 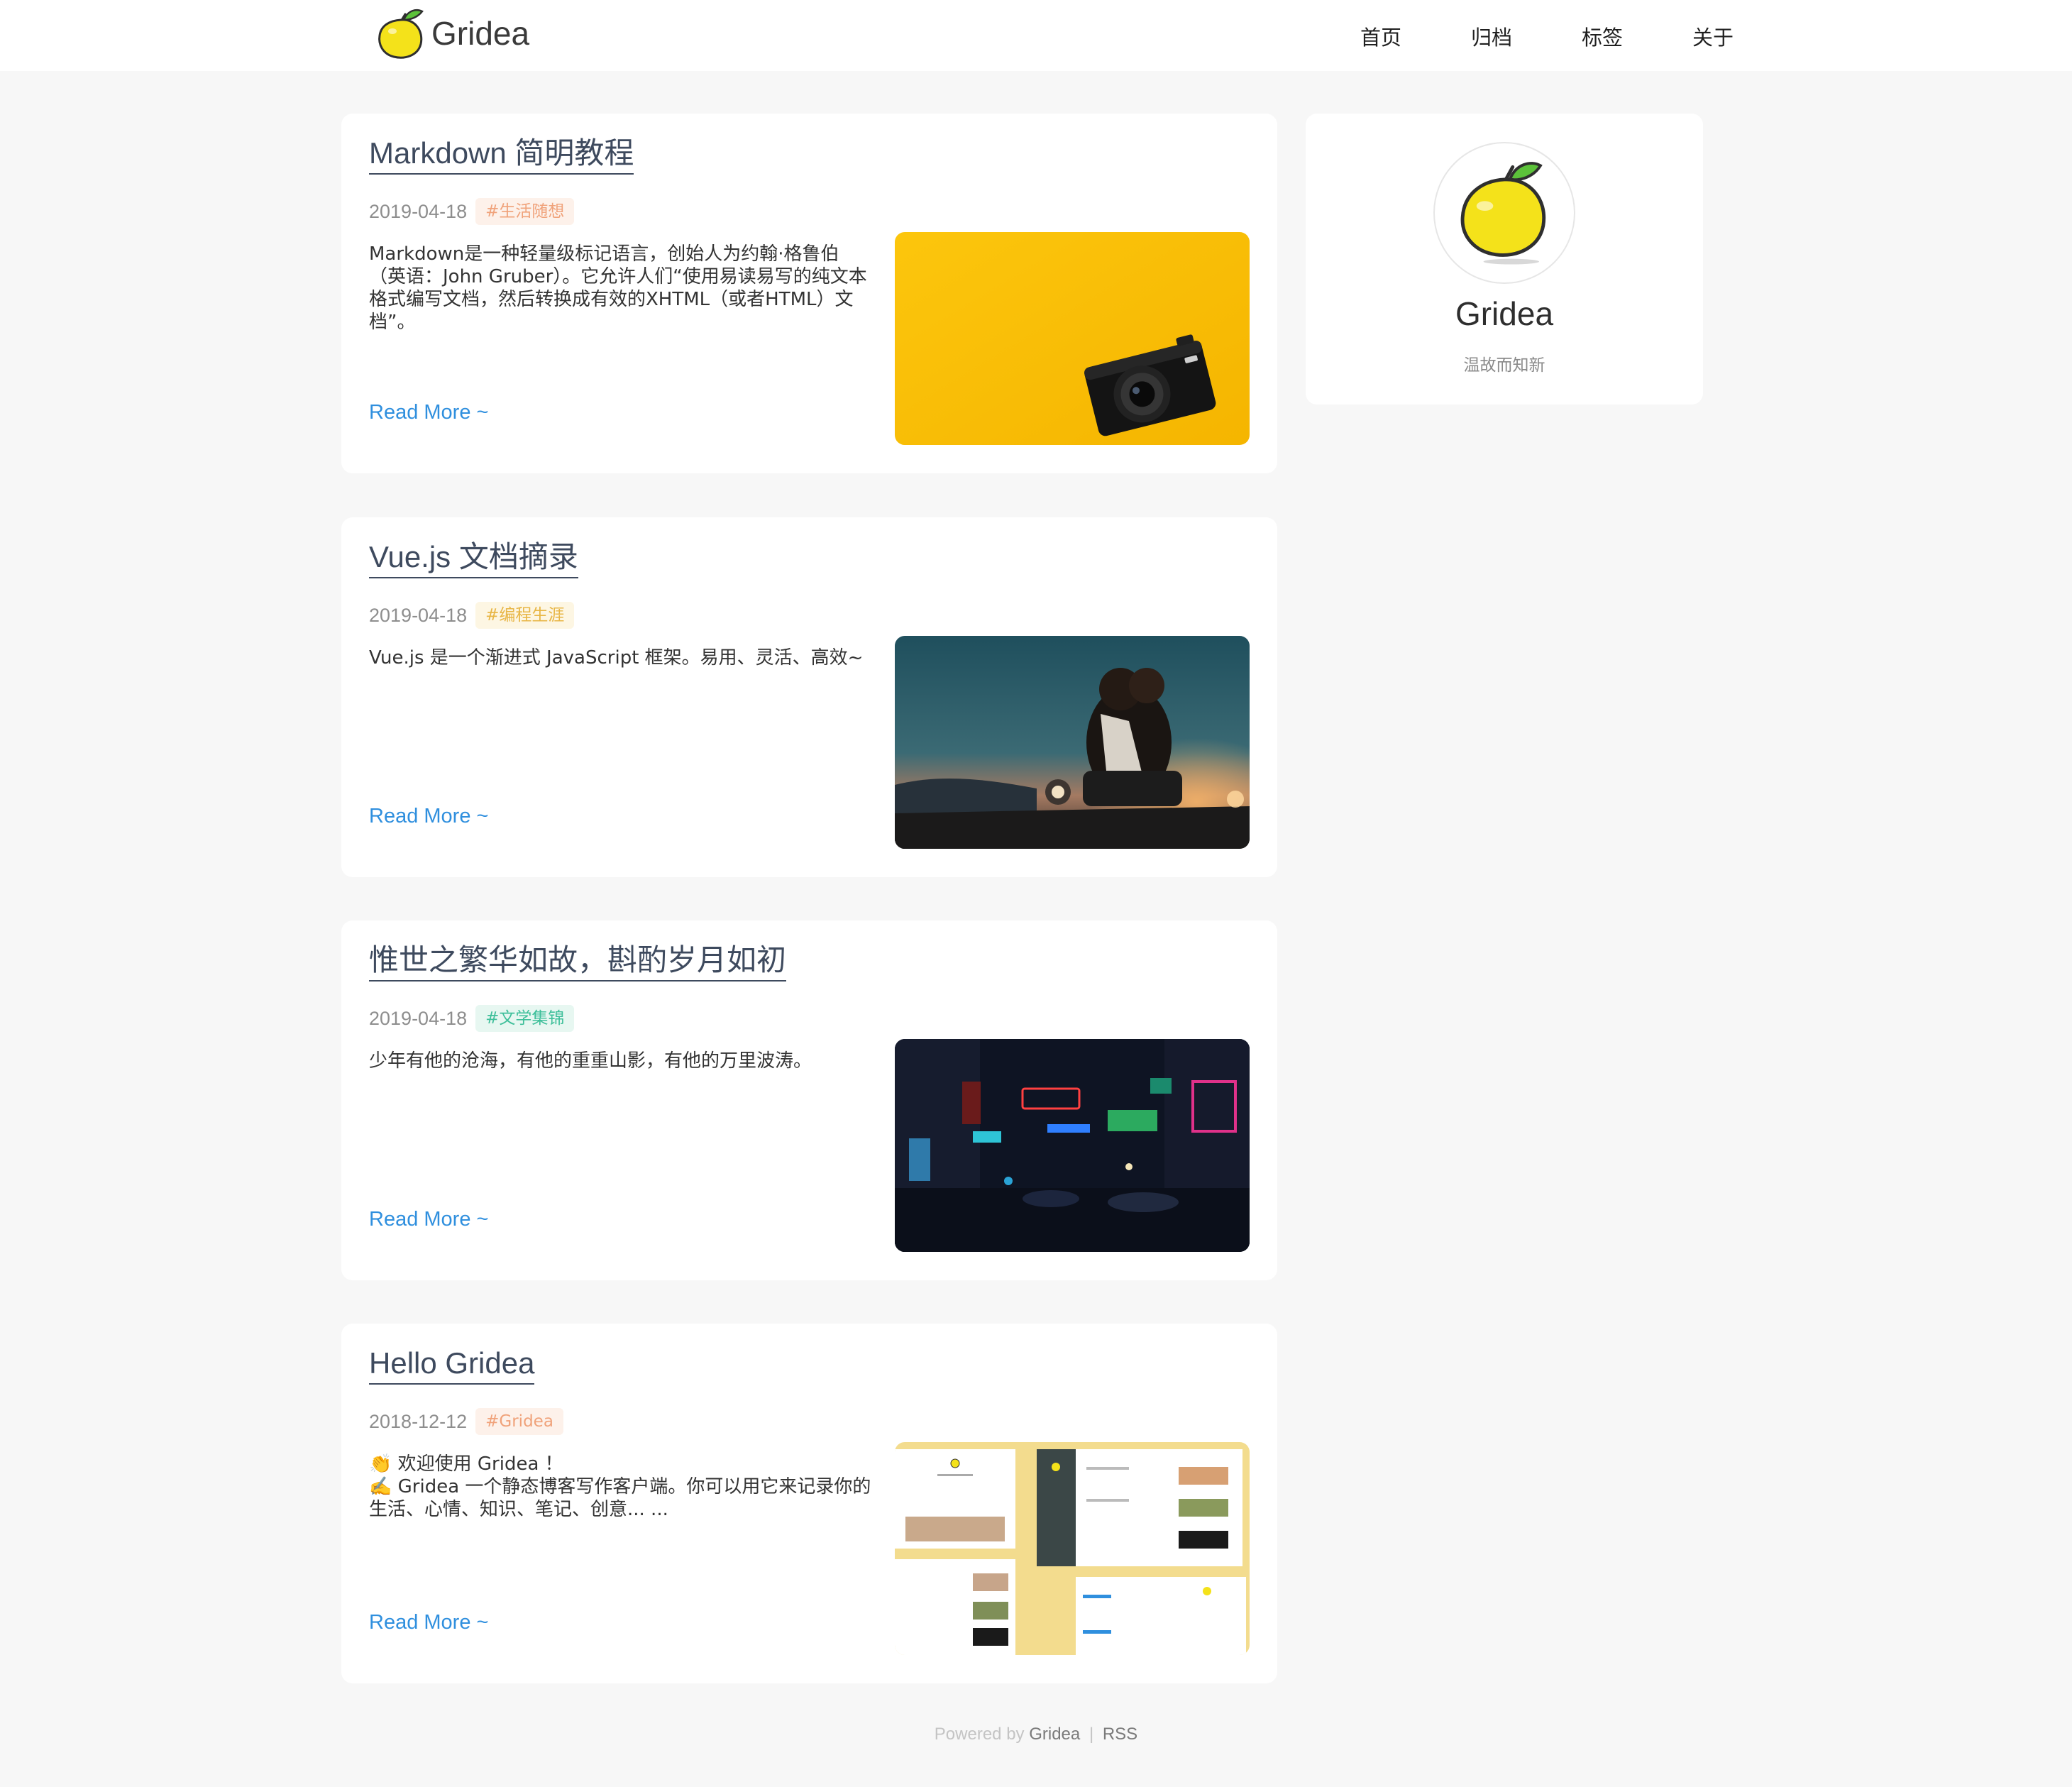 I want to click on motorcycle-dusk-image, so click(x=1072, y=742).